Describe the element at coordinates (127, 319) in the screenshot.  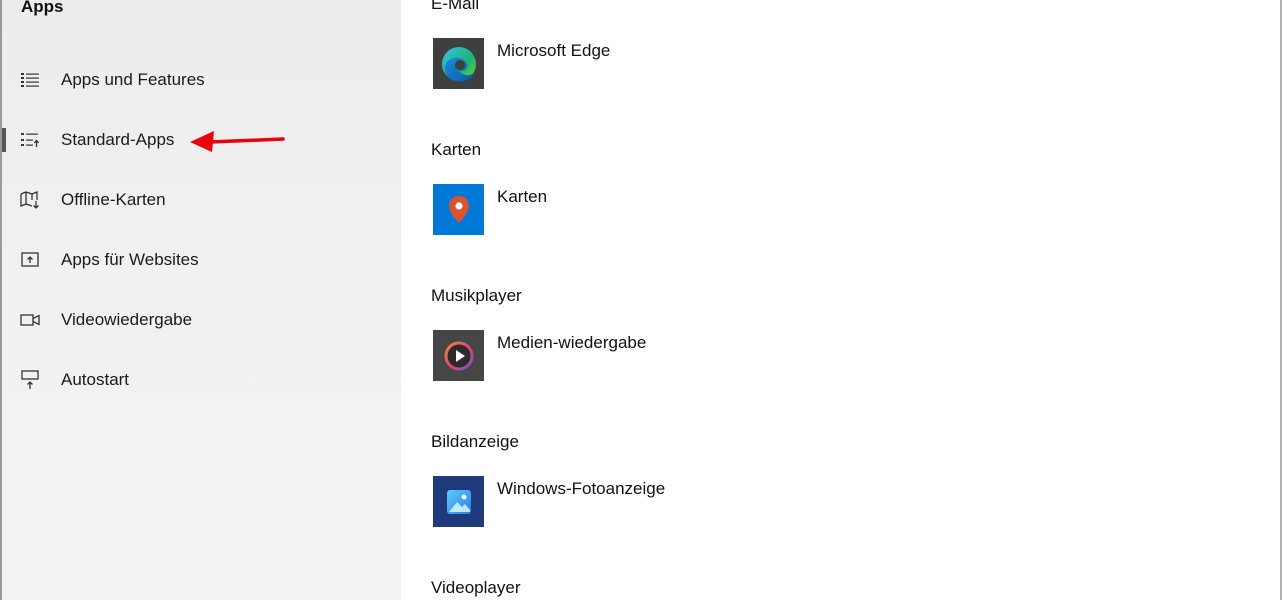
I see `sidebar-item-label: Videowiedergabe` at that location.